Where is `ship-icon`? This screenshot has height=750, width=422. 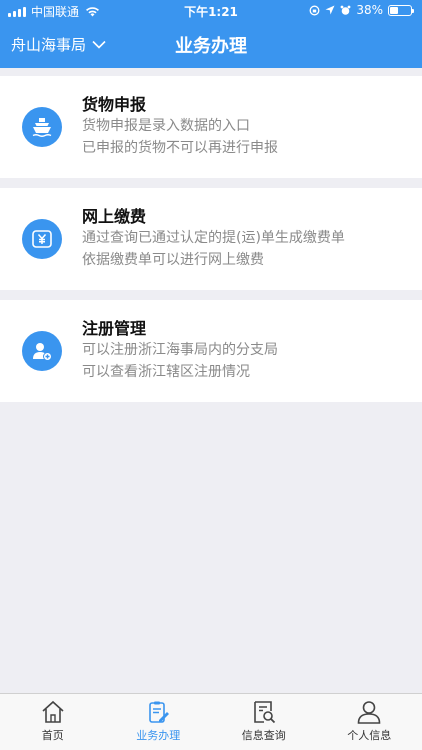
ship-icon is located at coordinates (42, 127).